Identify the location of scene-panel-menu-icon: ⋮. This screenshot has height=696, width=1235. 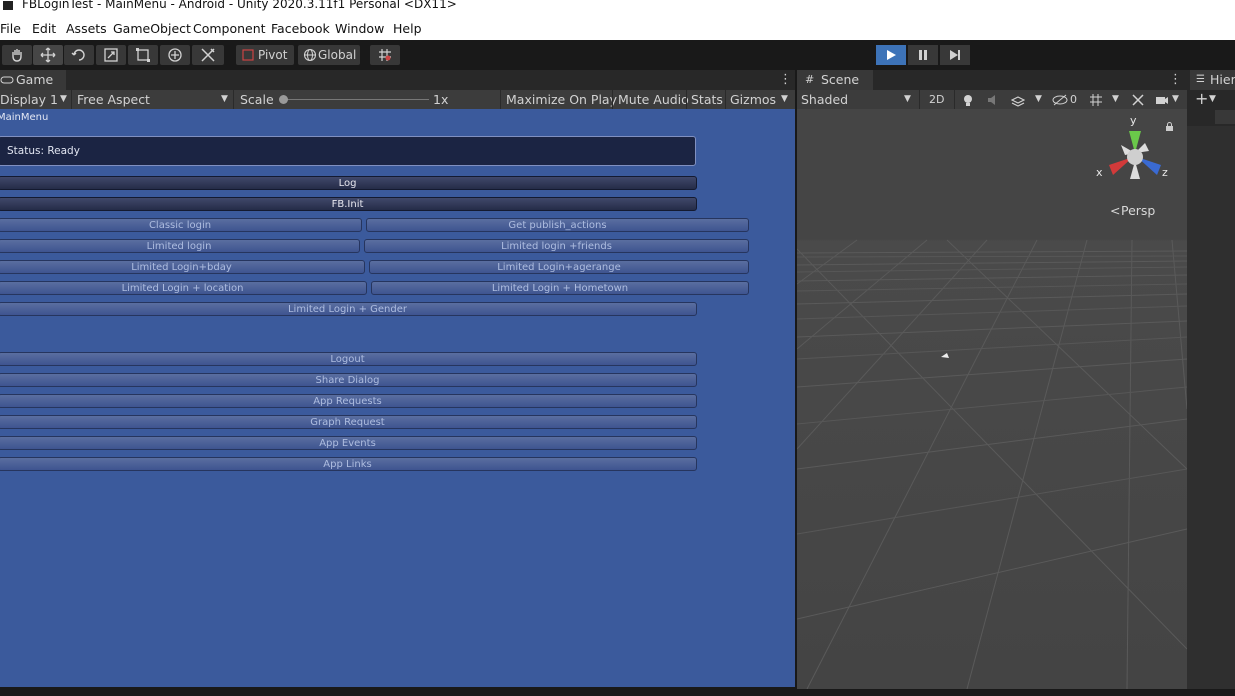
(1175, 79).